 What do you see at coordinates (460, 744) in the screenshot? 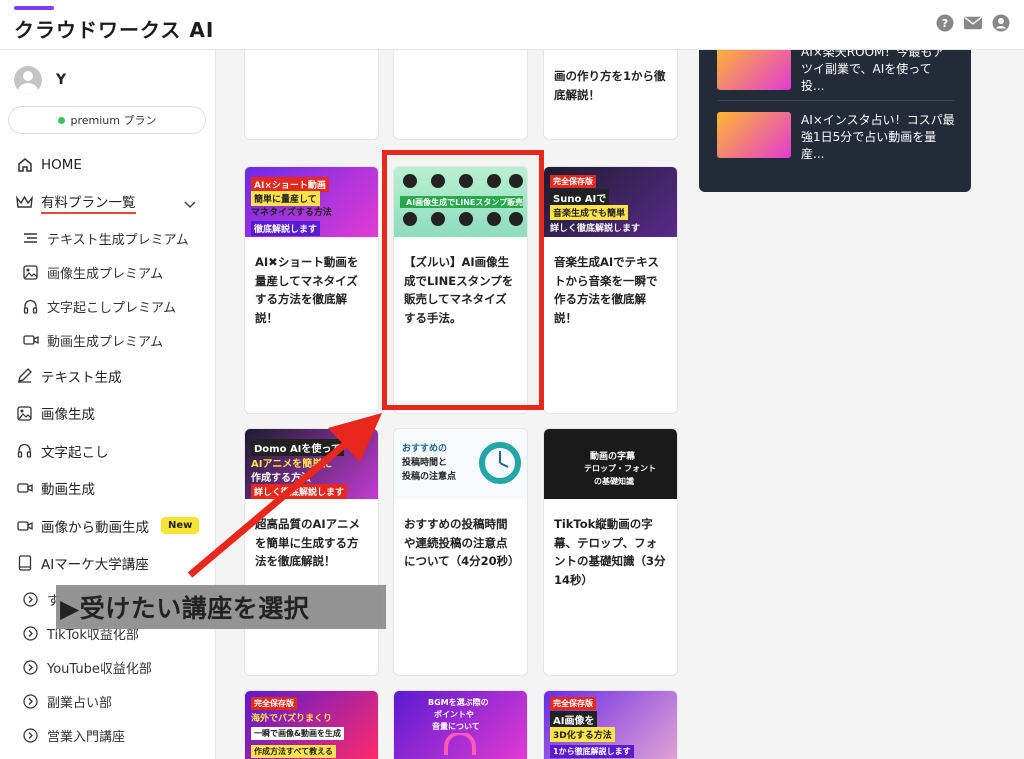
I see `headphones-icon` at bounding box center [460, 744].